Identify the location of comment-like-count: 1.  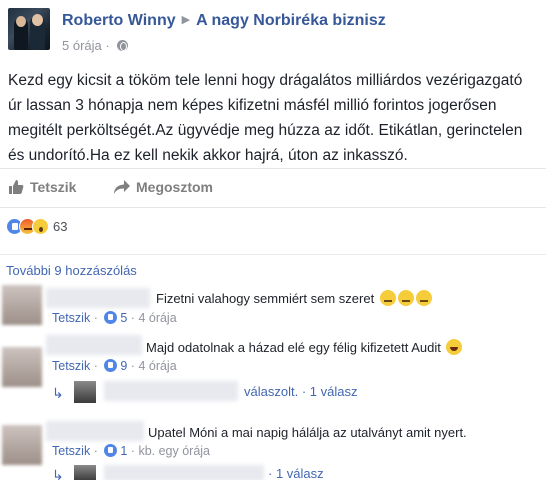
(123, 451).